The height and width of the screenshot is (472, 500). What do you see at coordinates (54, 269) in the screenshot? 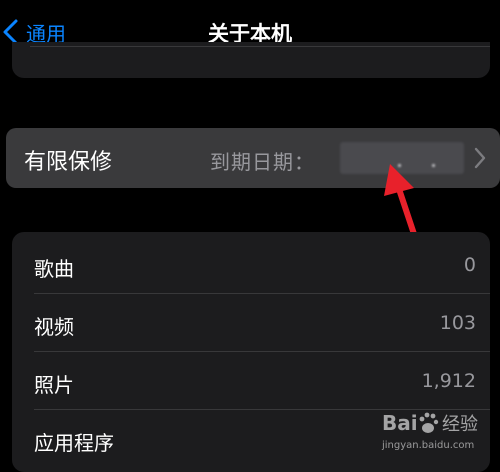
I see `stat-label: 歌曲` at bounding box center [54, 269].